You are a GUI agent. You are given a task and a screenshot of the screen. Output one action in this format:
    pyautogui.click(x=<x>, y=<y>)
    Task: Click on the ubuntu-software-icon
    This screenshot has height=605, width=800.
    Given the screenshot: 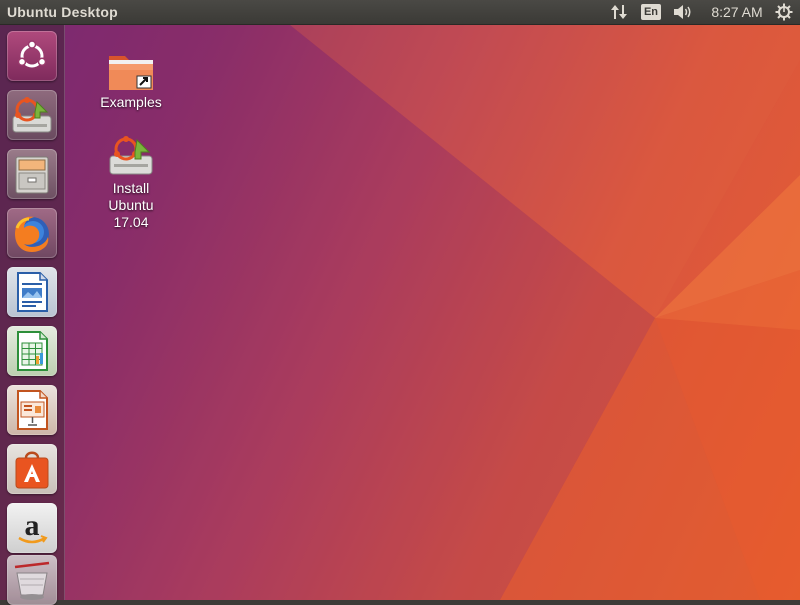 What is the action you would take?
    pyautogui.click(x=32, y=470)
    